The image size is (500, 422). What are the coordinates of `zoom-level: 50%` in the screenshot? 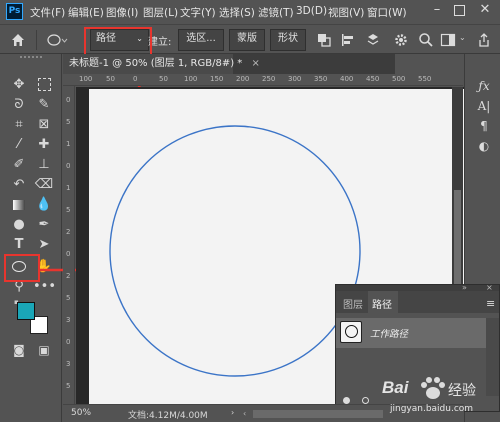 It's located at (81, 413).